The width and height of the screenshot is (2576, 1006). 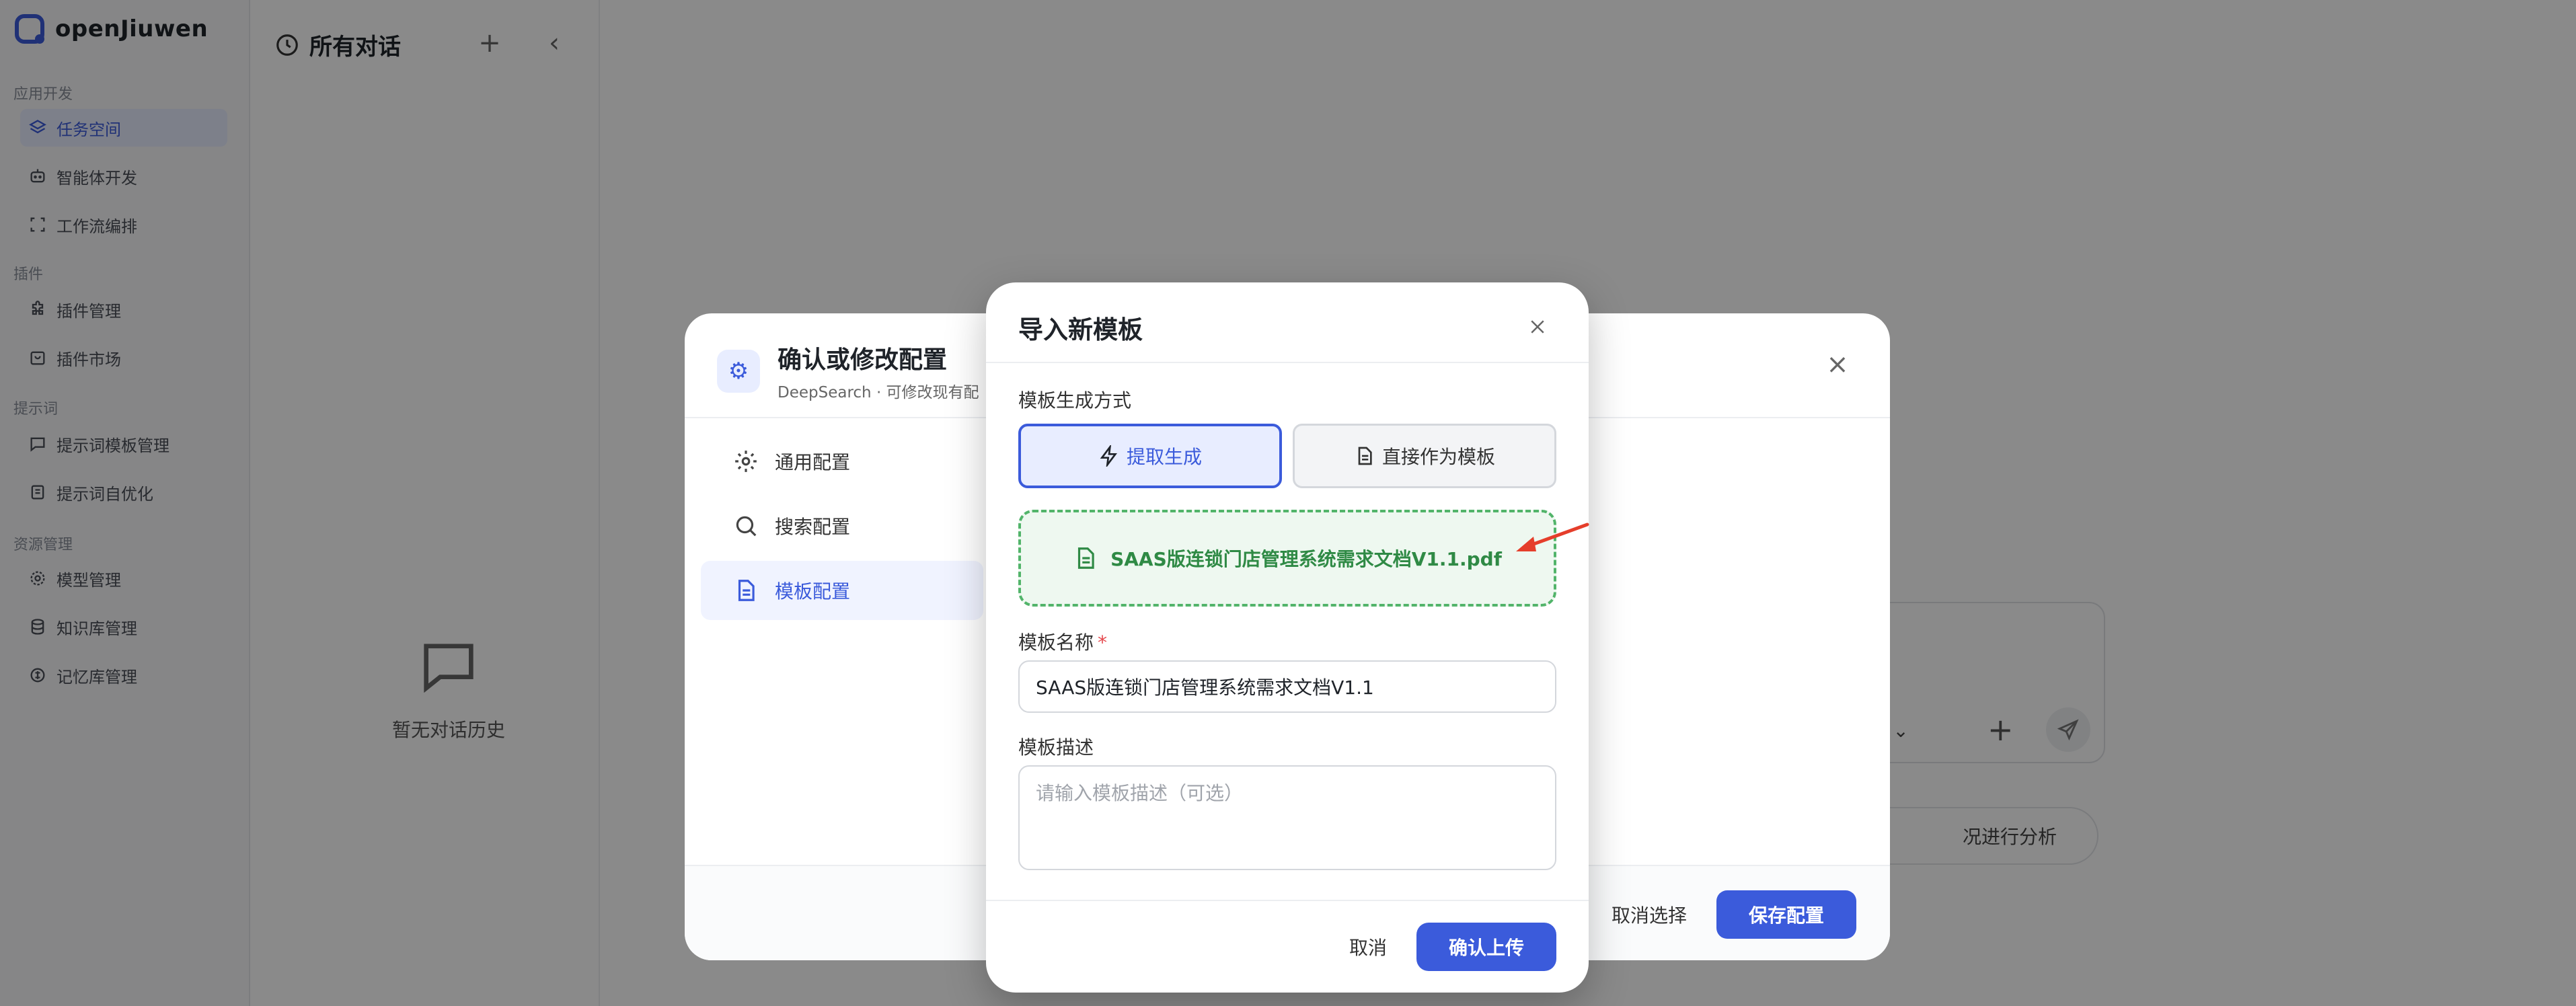 What do you see at coordinates (1108, 456) in the screenshot?
I see `lightning-icon` at bounding box center [1108, 456].